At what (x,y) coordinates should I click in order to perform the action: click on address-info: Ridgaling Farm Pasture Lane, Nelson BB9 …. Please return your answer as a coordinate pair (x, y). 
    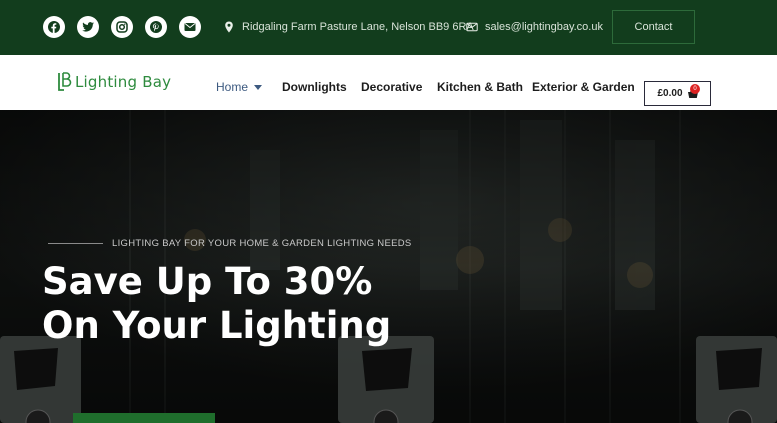
    Looking at the image, I should click on (348, 27).